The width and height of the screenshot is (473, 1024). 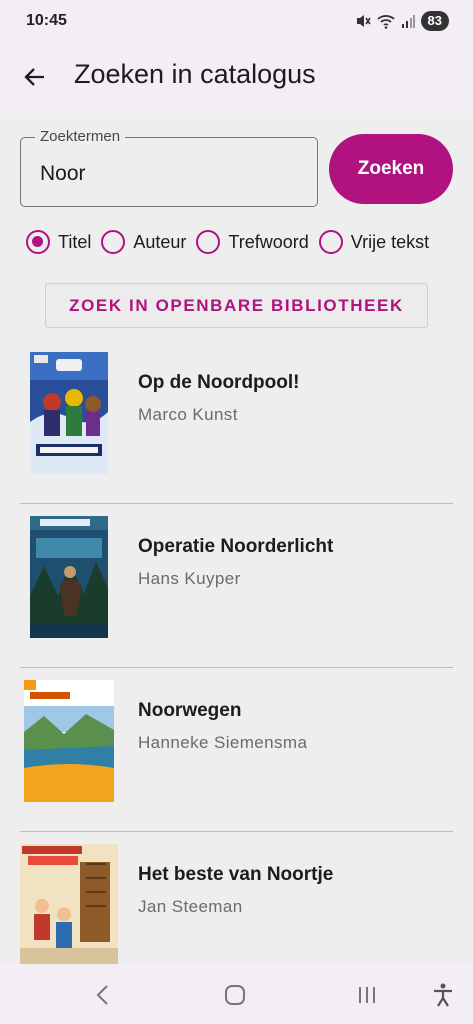 I want to click on book-title: Het beste van Noortje, so click(x=236, y=874).